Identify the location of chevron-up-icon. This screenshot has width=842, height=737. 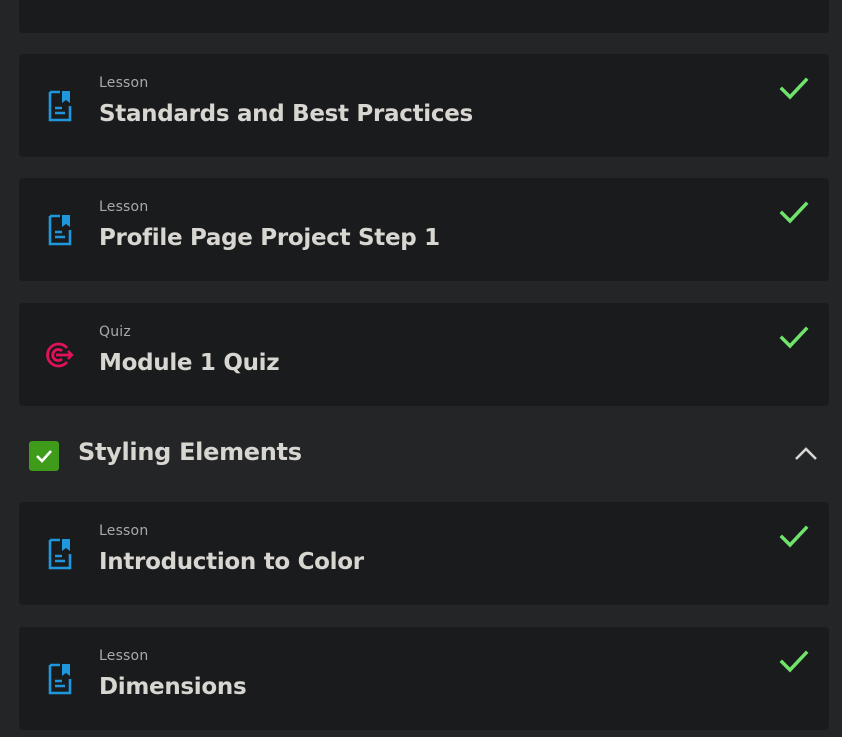
(806, 454).